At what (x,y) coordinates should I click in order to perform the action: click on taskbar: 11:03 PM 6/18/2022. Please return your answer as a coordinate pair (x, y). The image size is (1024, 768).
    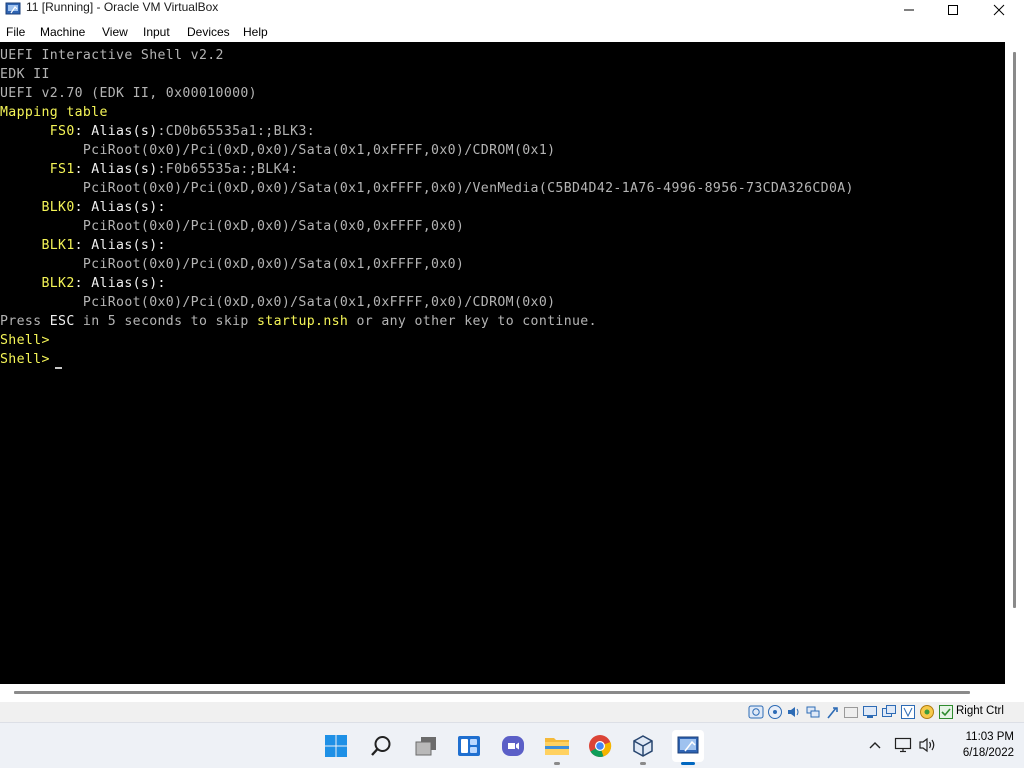
    Looking at the image, I should click on (512, 745).